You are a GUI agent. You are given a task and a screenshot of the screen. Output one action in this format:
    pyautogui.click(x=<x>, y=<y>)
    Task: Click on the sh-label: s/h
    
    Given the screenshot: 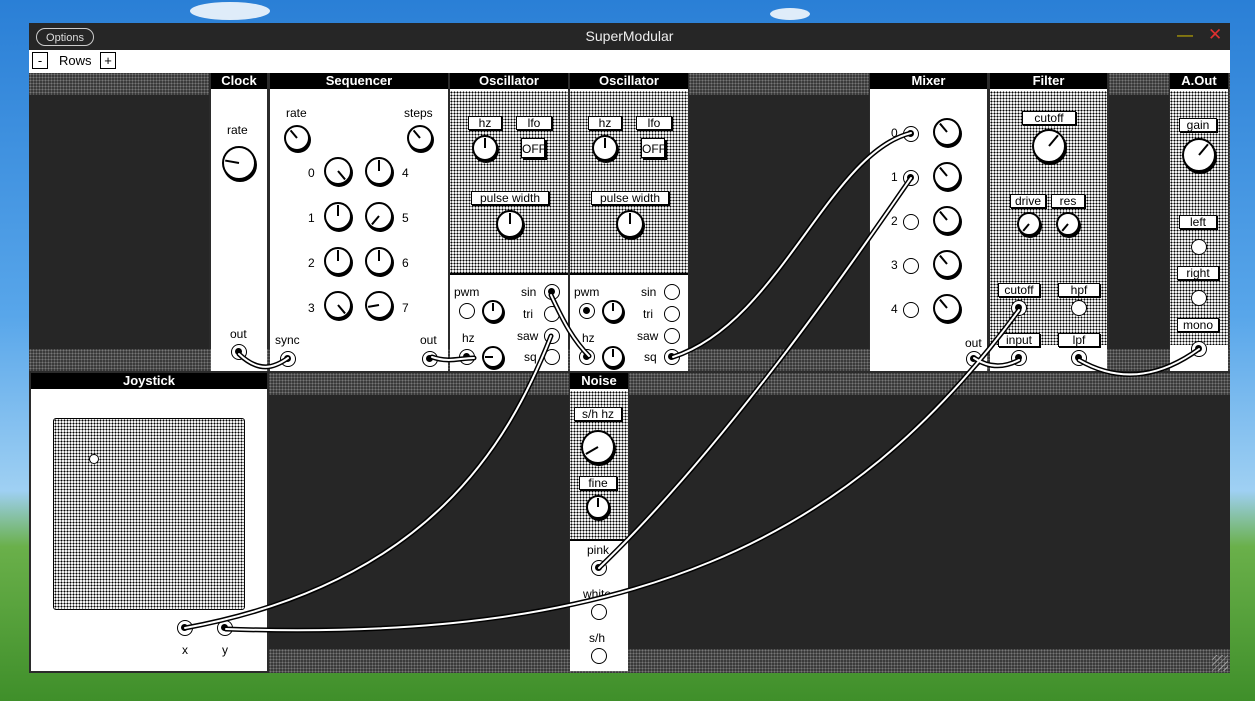 What is the action you would take?
    pyautogui.click(x=597, y=638)
    